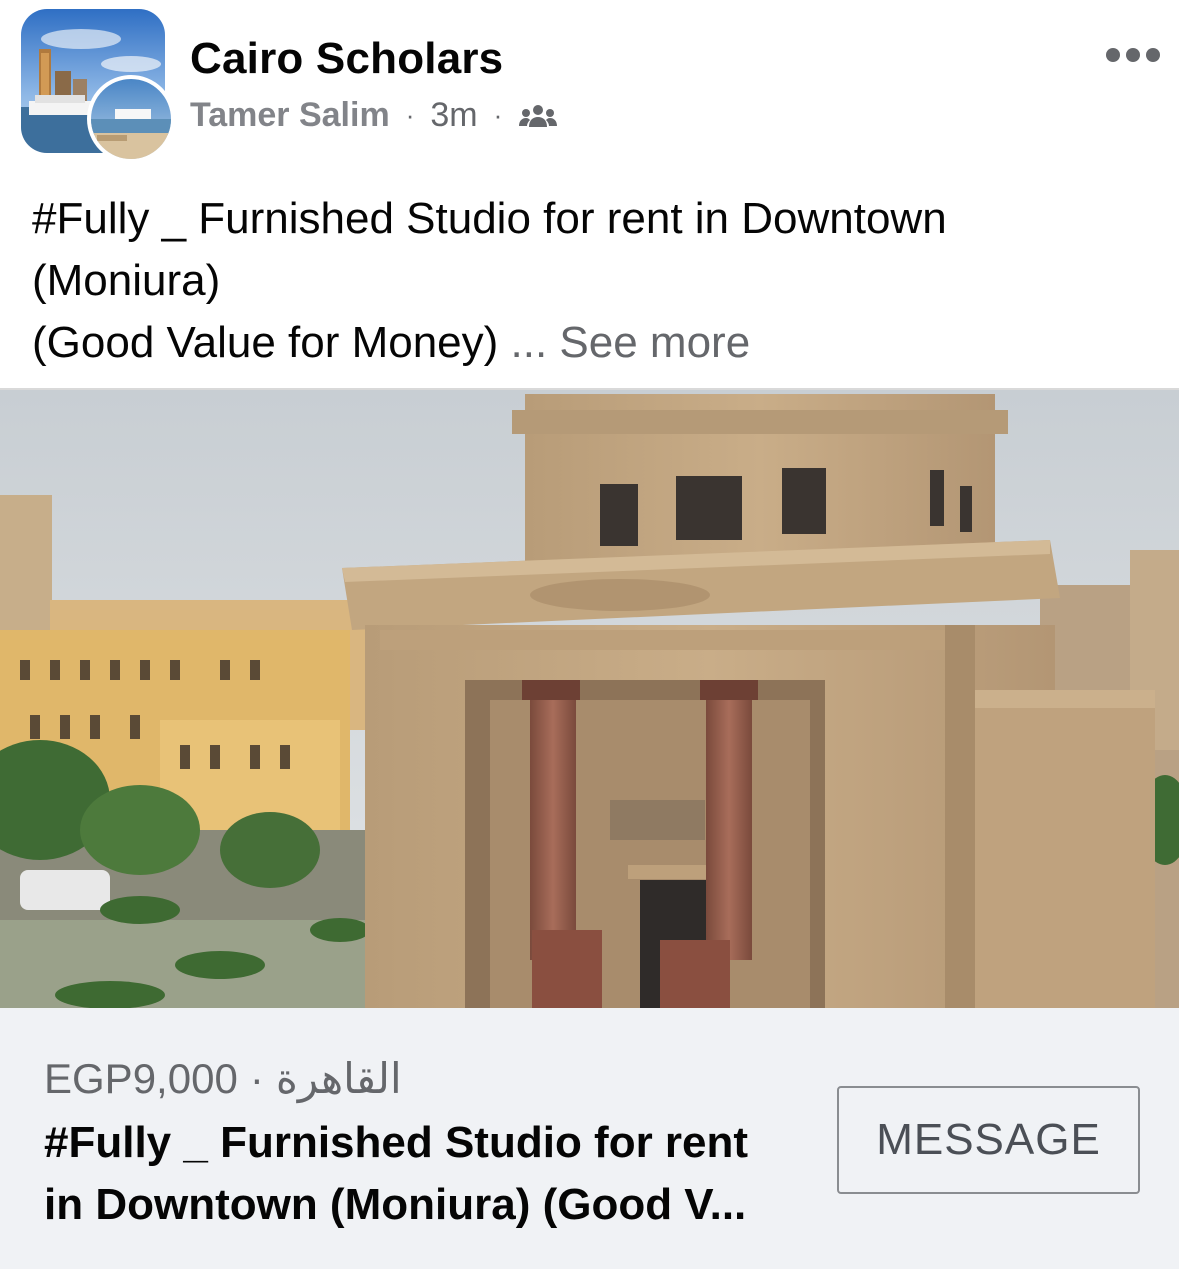 The image size is (1179, 1269). What do you see at coordinates (538, 115) in the screenshot?
I see `group-members-icon` at bounding box center [538, 115].